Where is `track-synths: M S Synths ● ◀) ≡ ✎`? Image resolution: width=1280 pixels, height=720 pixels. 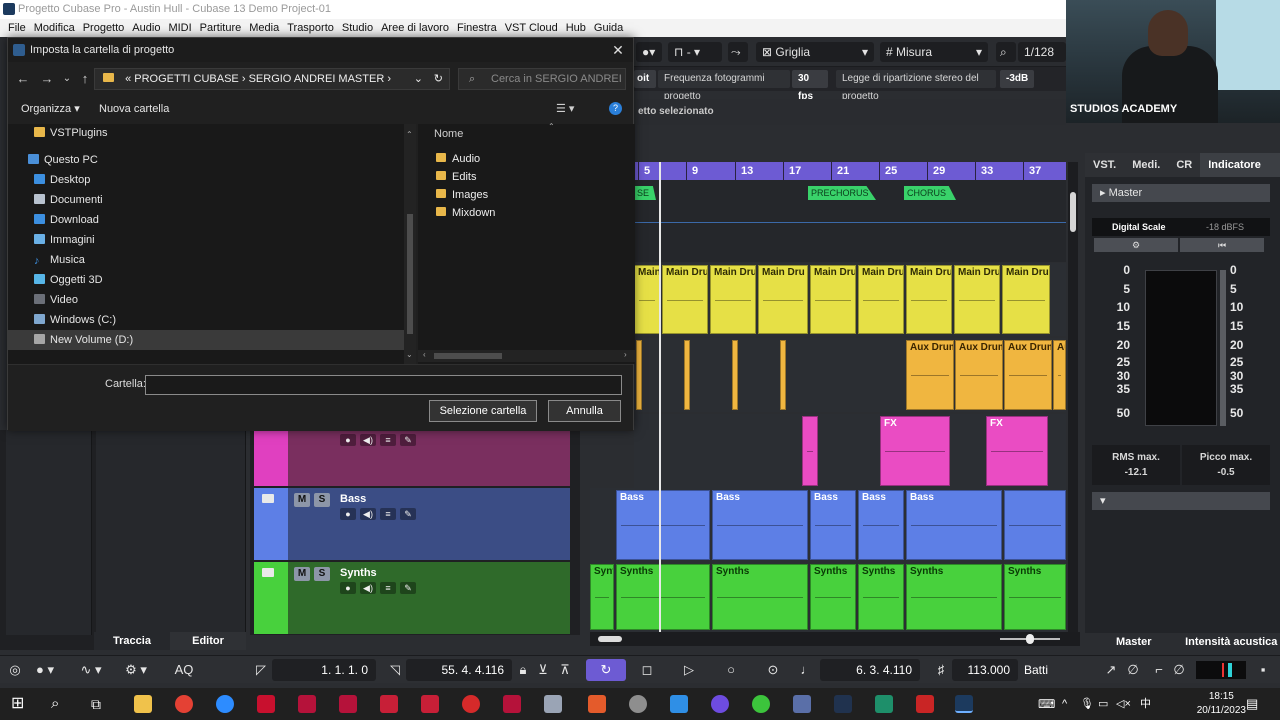
track-synths: M S Synths ● ◀) ≡ ✎ is located at coordinates (412, 598).